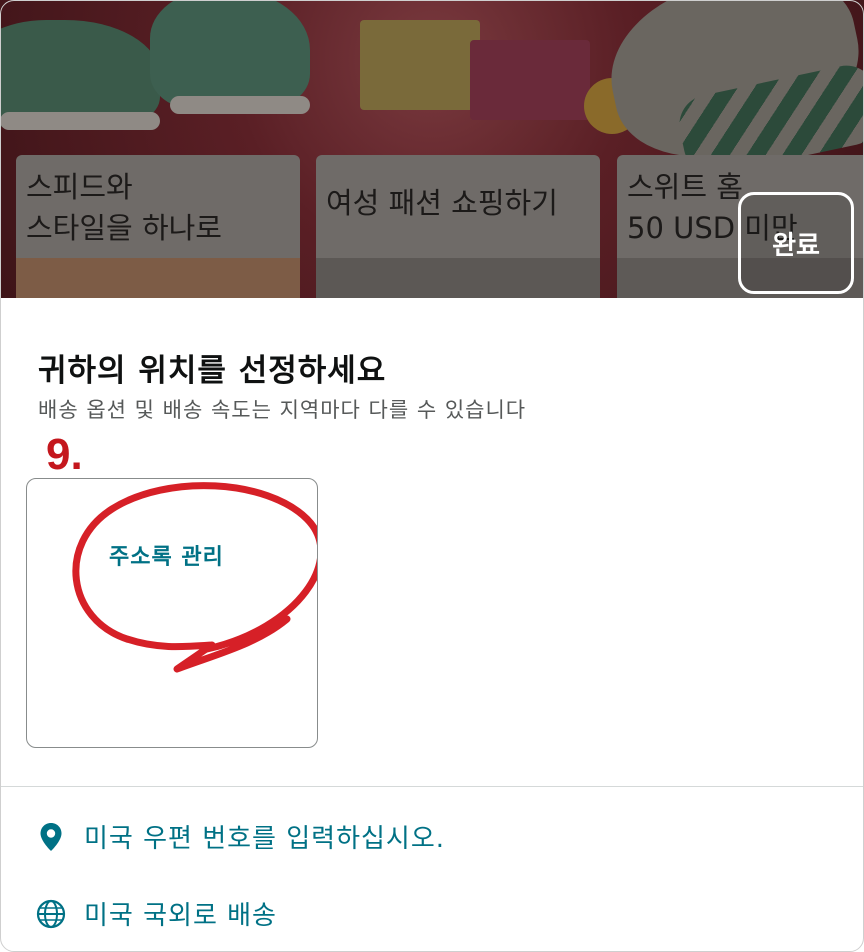 The width and height of the screenshot is (864, 952). What do you see at coordinates (51, 837) in the screenshot?
I see `location-pin-icon` at bounding box center [51, 837].